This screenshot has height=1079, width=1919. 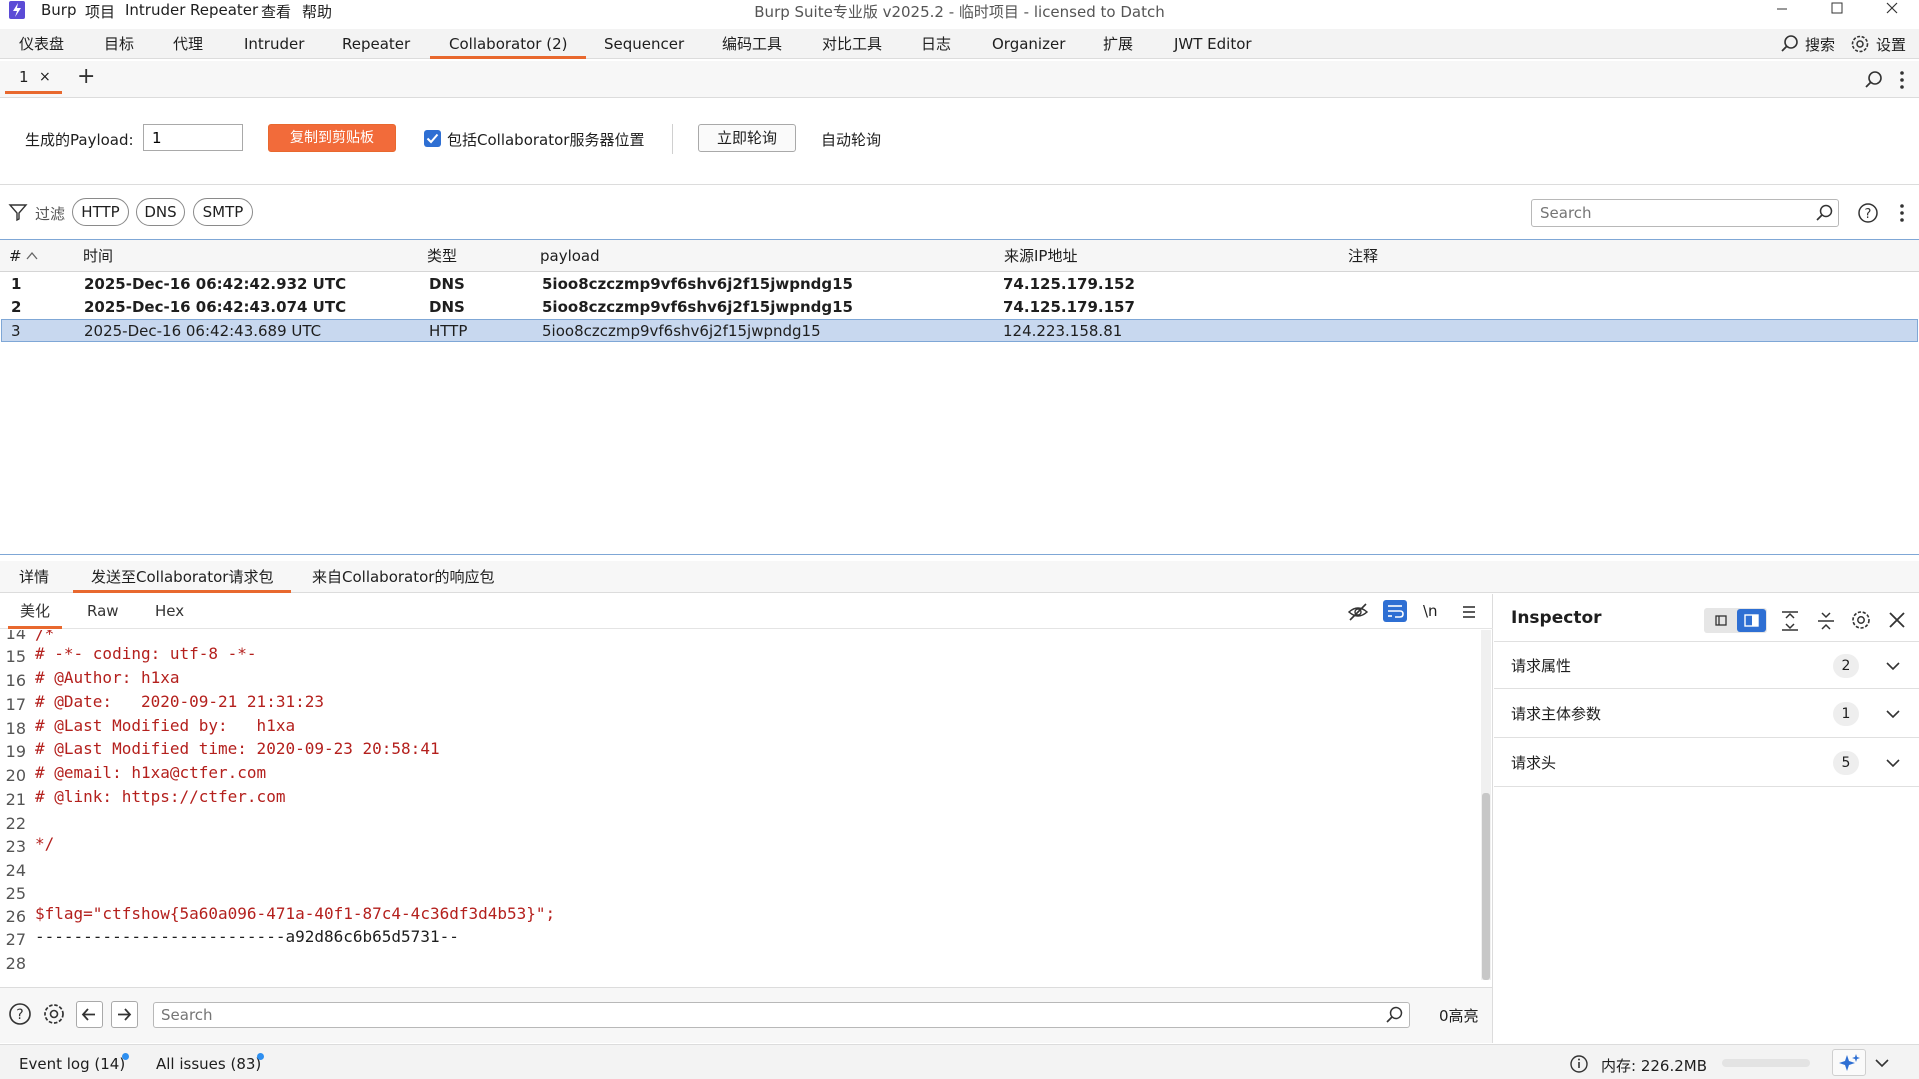 I want to click on cell-source-ip: 74.125.179.152, so click(x=1069, y=284).